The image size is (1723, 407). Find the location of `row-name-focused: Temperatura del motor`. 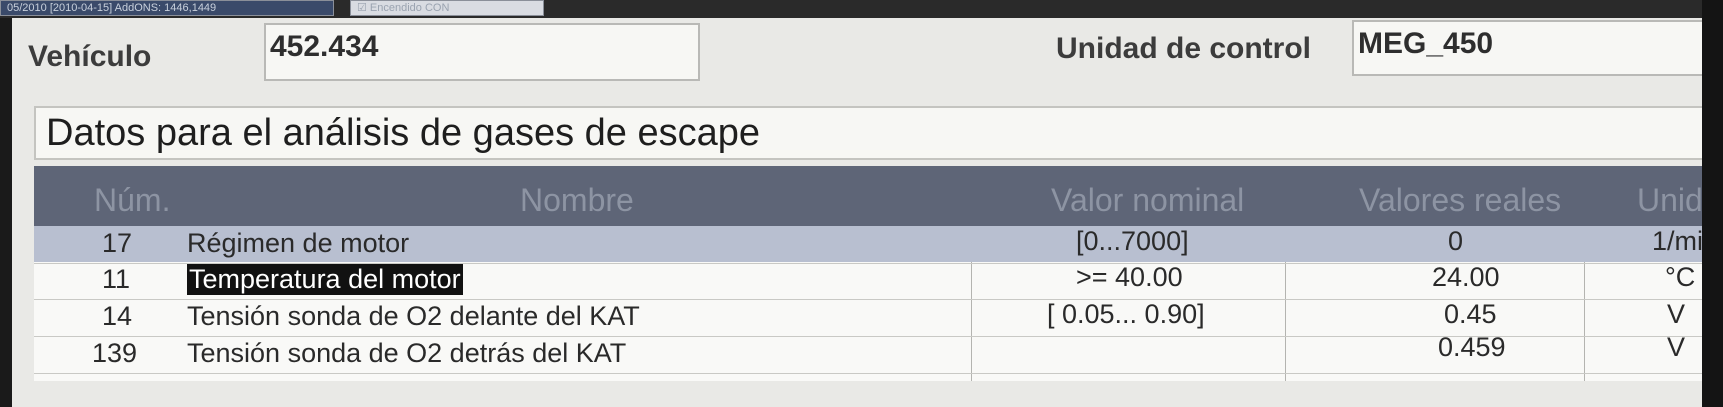

row-name-focused: Temperatura del motor is located at coordinates (325, 279).